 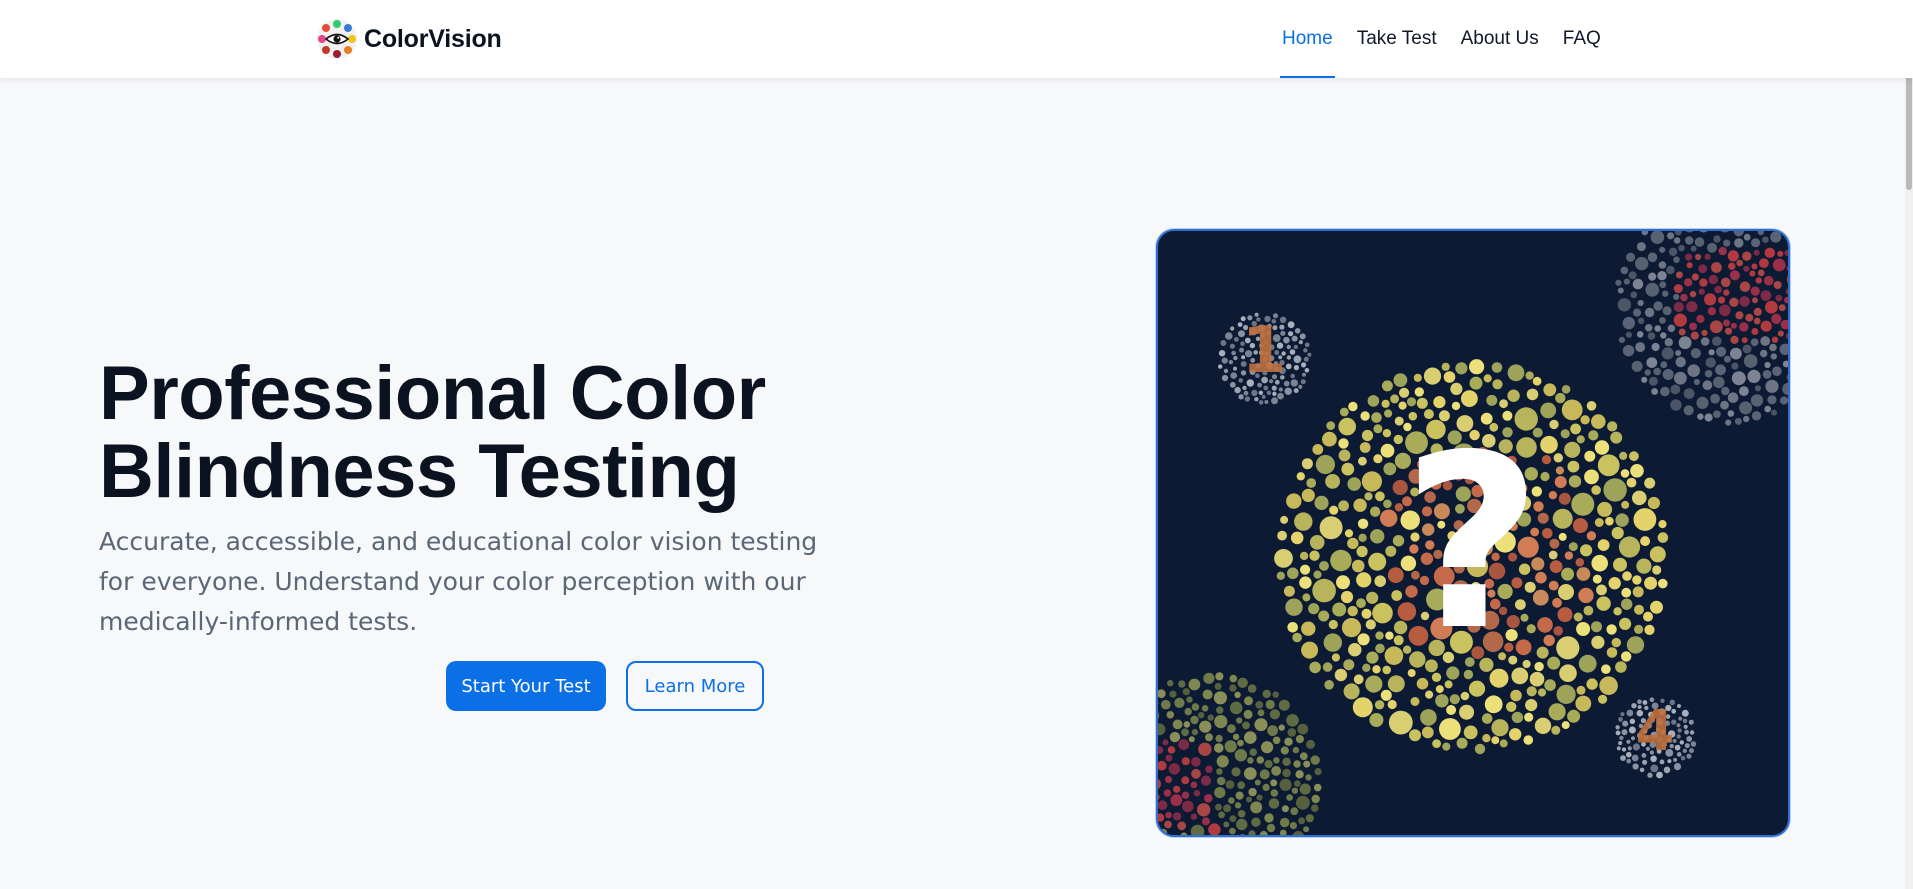 I want to click on hero-title: Professional Color Blindness Testing, so click(x=432, y=432).